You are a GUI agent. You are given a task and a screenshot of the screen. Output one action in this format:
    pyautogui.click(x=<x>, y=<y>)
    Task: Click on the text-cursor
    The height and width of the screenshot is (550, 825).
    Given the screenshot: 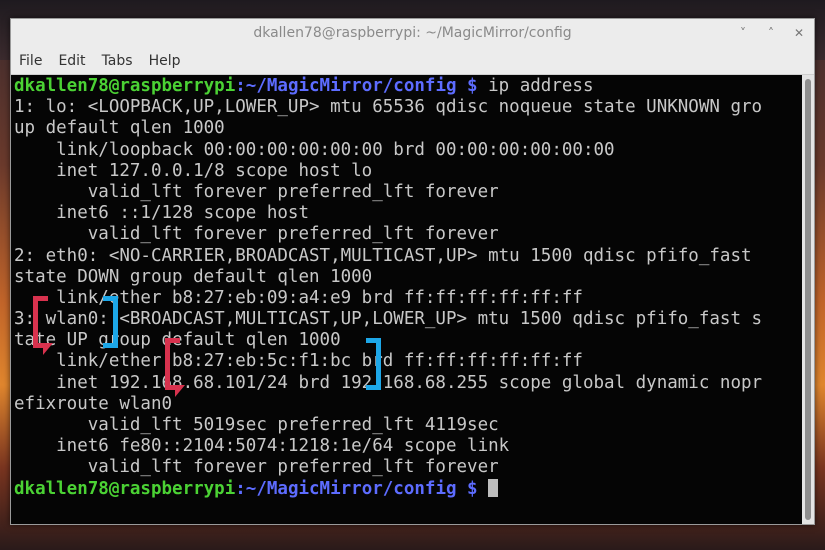 What is the action you would take?
    pyautogui.click(x=493, y=487)
    